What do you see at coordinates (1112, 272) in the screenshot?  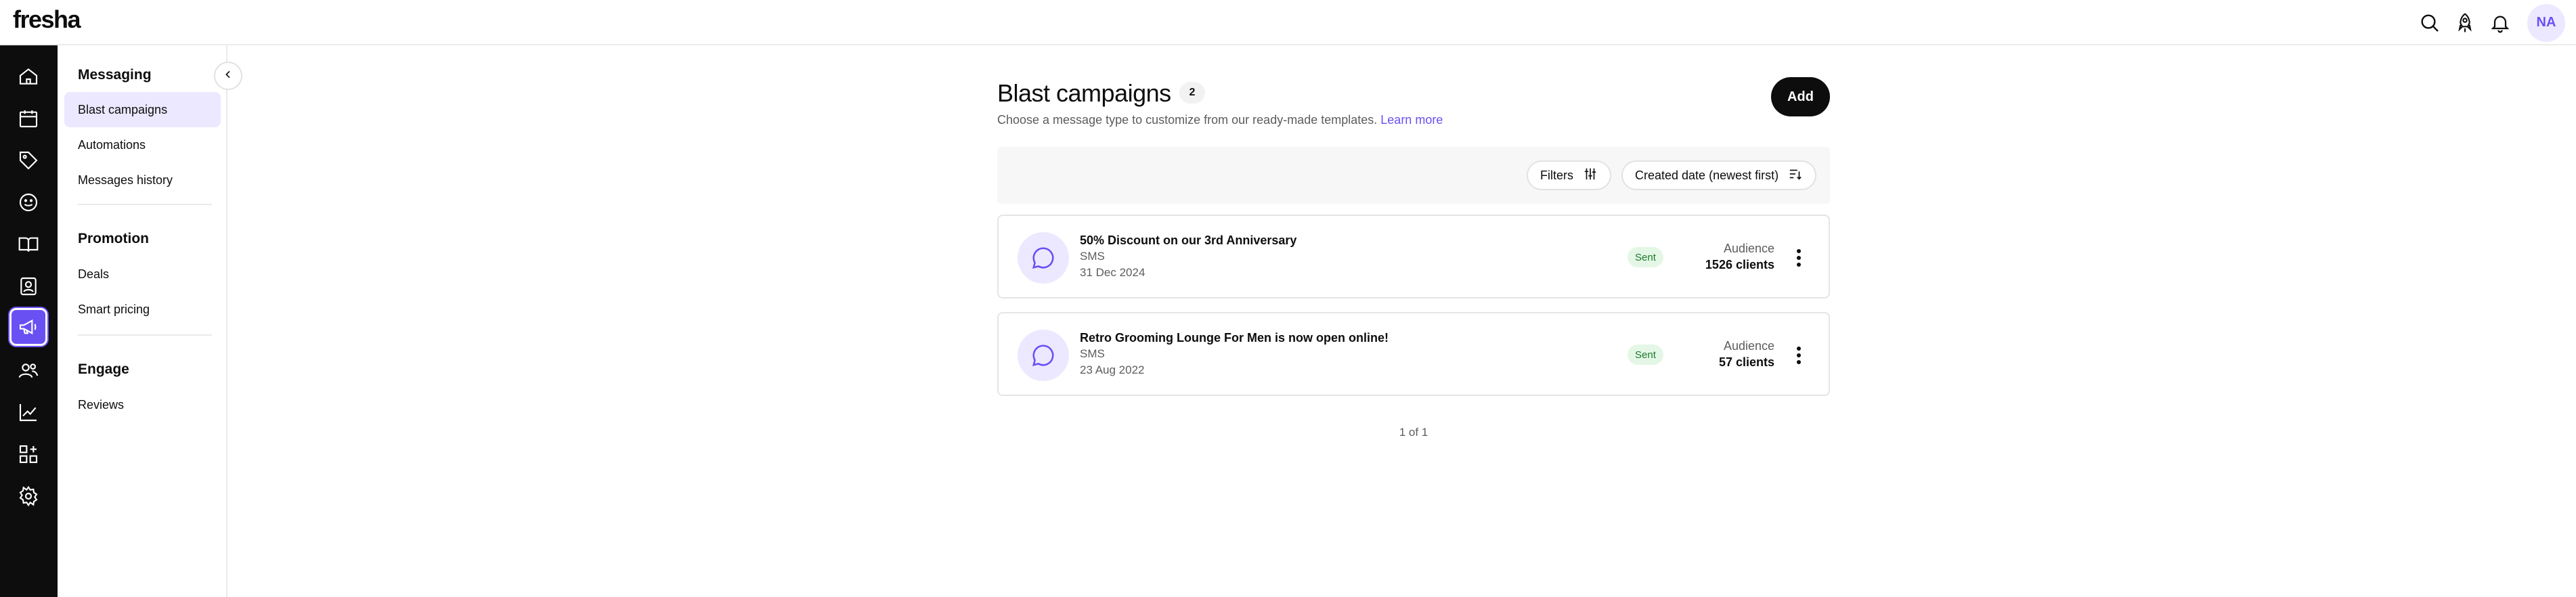 I see `campaign-date: 31 Dec 2024` at bounding box center [1112, 272].